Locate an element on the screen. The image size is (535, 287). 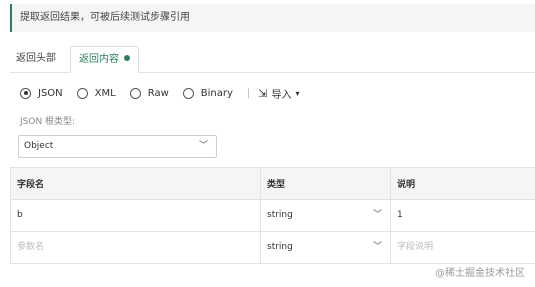
table-row: 参数名 string ﹀ 字段说明 is located at coordinates (272, 247).